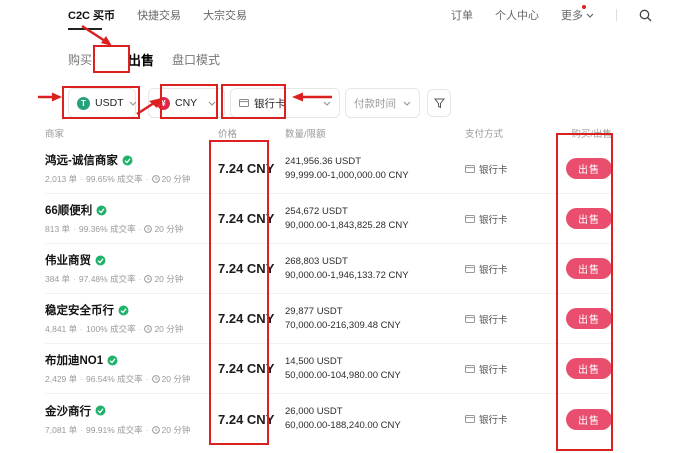 The width and height of the screenshot is (680, 453). What do you see at coordinates (347, 275) in the screenshot?
I see `limit: 90,000.00-1,946,133.72 CNY` at bounding box center [347, 275].